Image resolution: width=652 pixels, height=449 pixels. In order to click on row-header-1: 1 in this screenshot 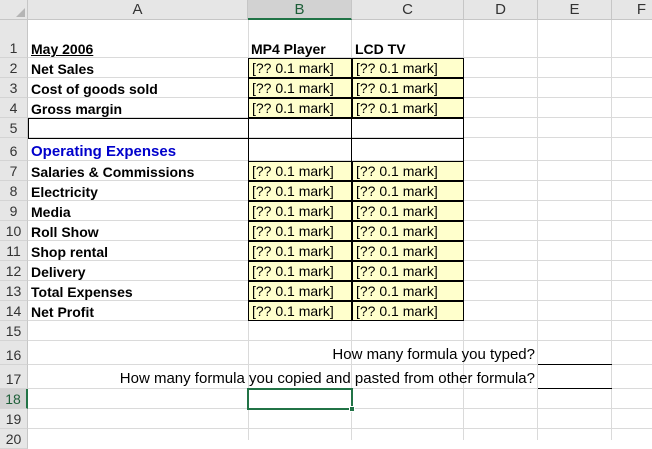, I will do `click(14, 39)`.